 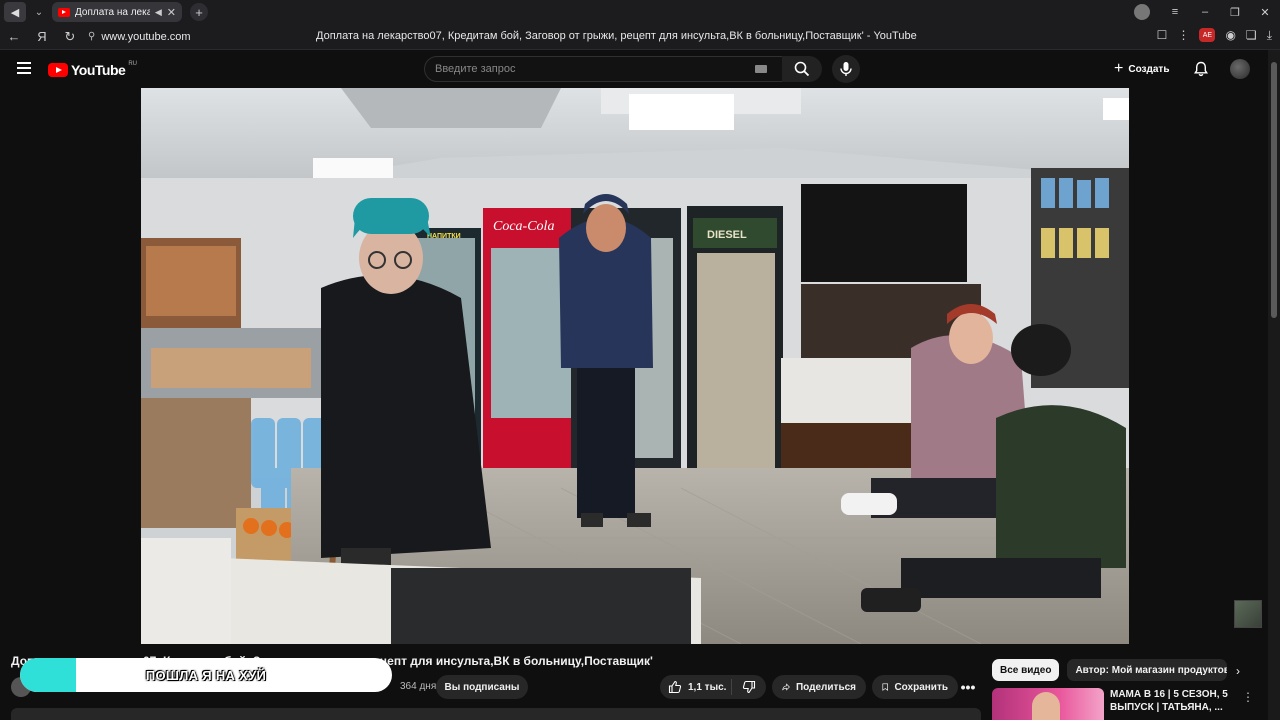 What do you see at coordinates (15, 12) in the screenshot?
I see `sound-icon: ◀` at bounding box center [15, 12].